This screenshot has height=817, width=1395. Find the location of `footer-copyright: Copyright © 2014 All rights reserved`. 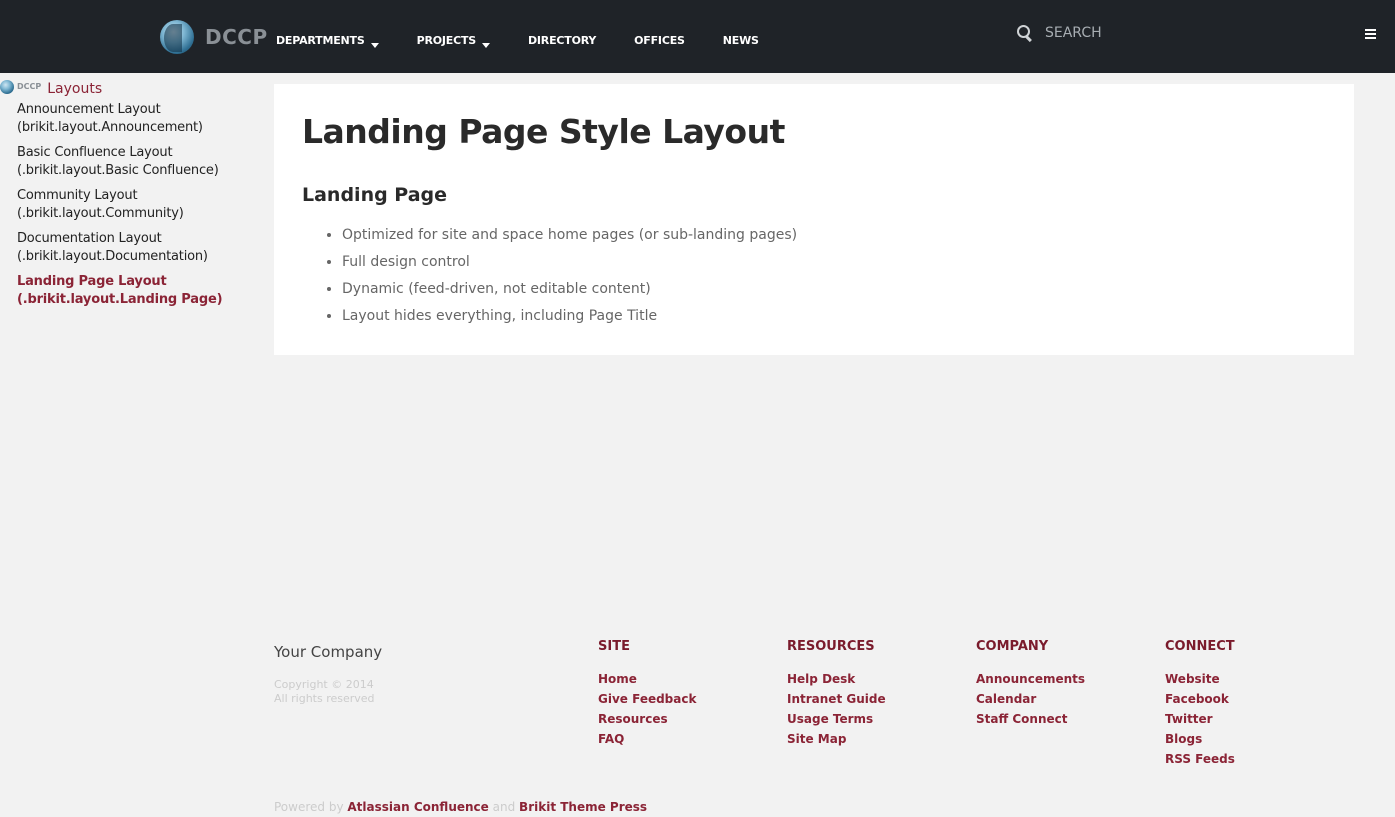

footer-copyright: Copyright © 2014 All rights reserved is located at coordinates (324, 692).